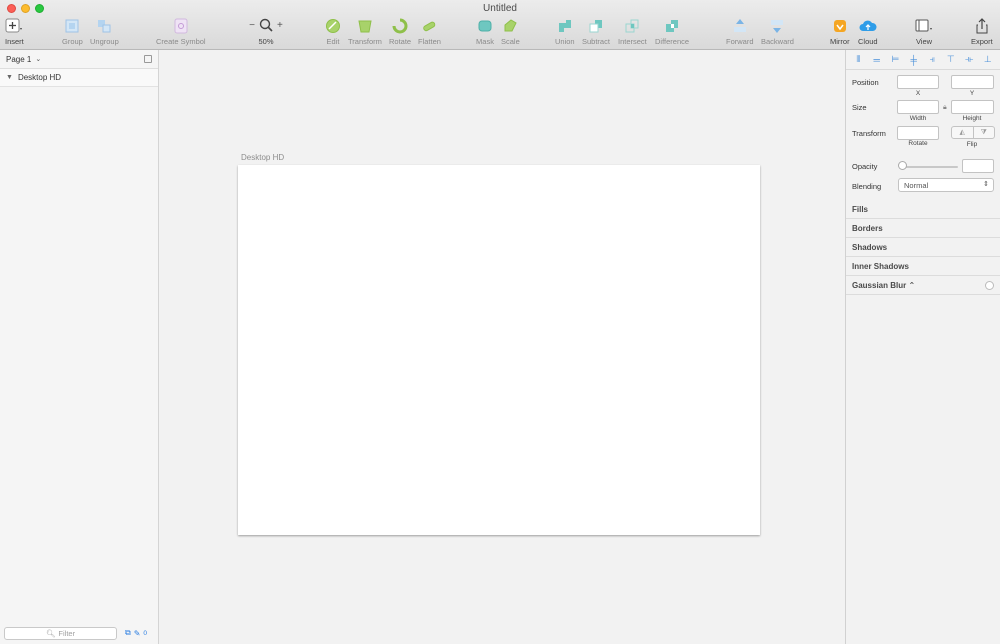 The width and height of the screenshot is (1000, 644). Describe the element at coordinates (924, 31) in the screenshot. I see `view-button: View` at that location.